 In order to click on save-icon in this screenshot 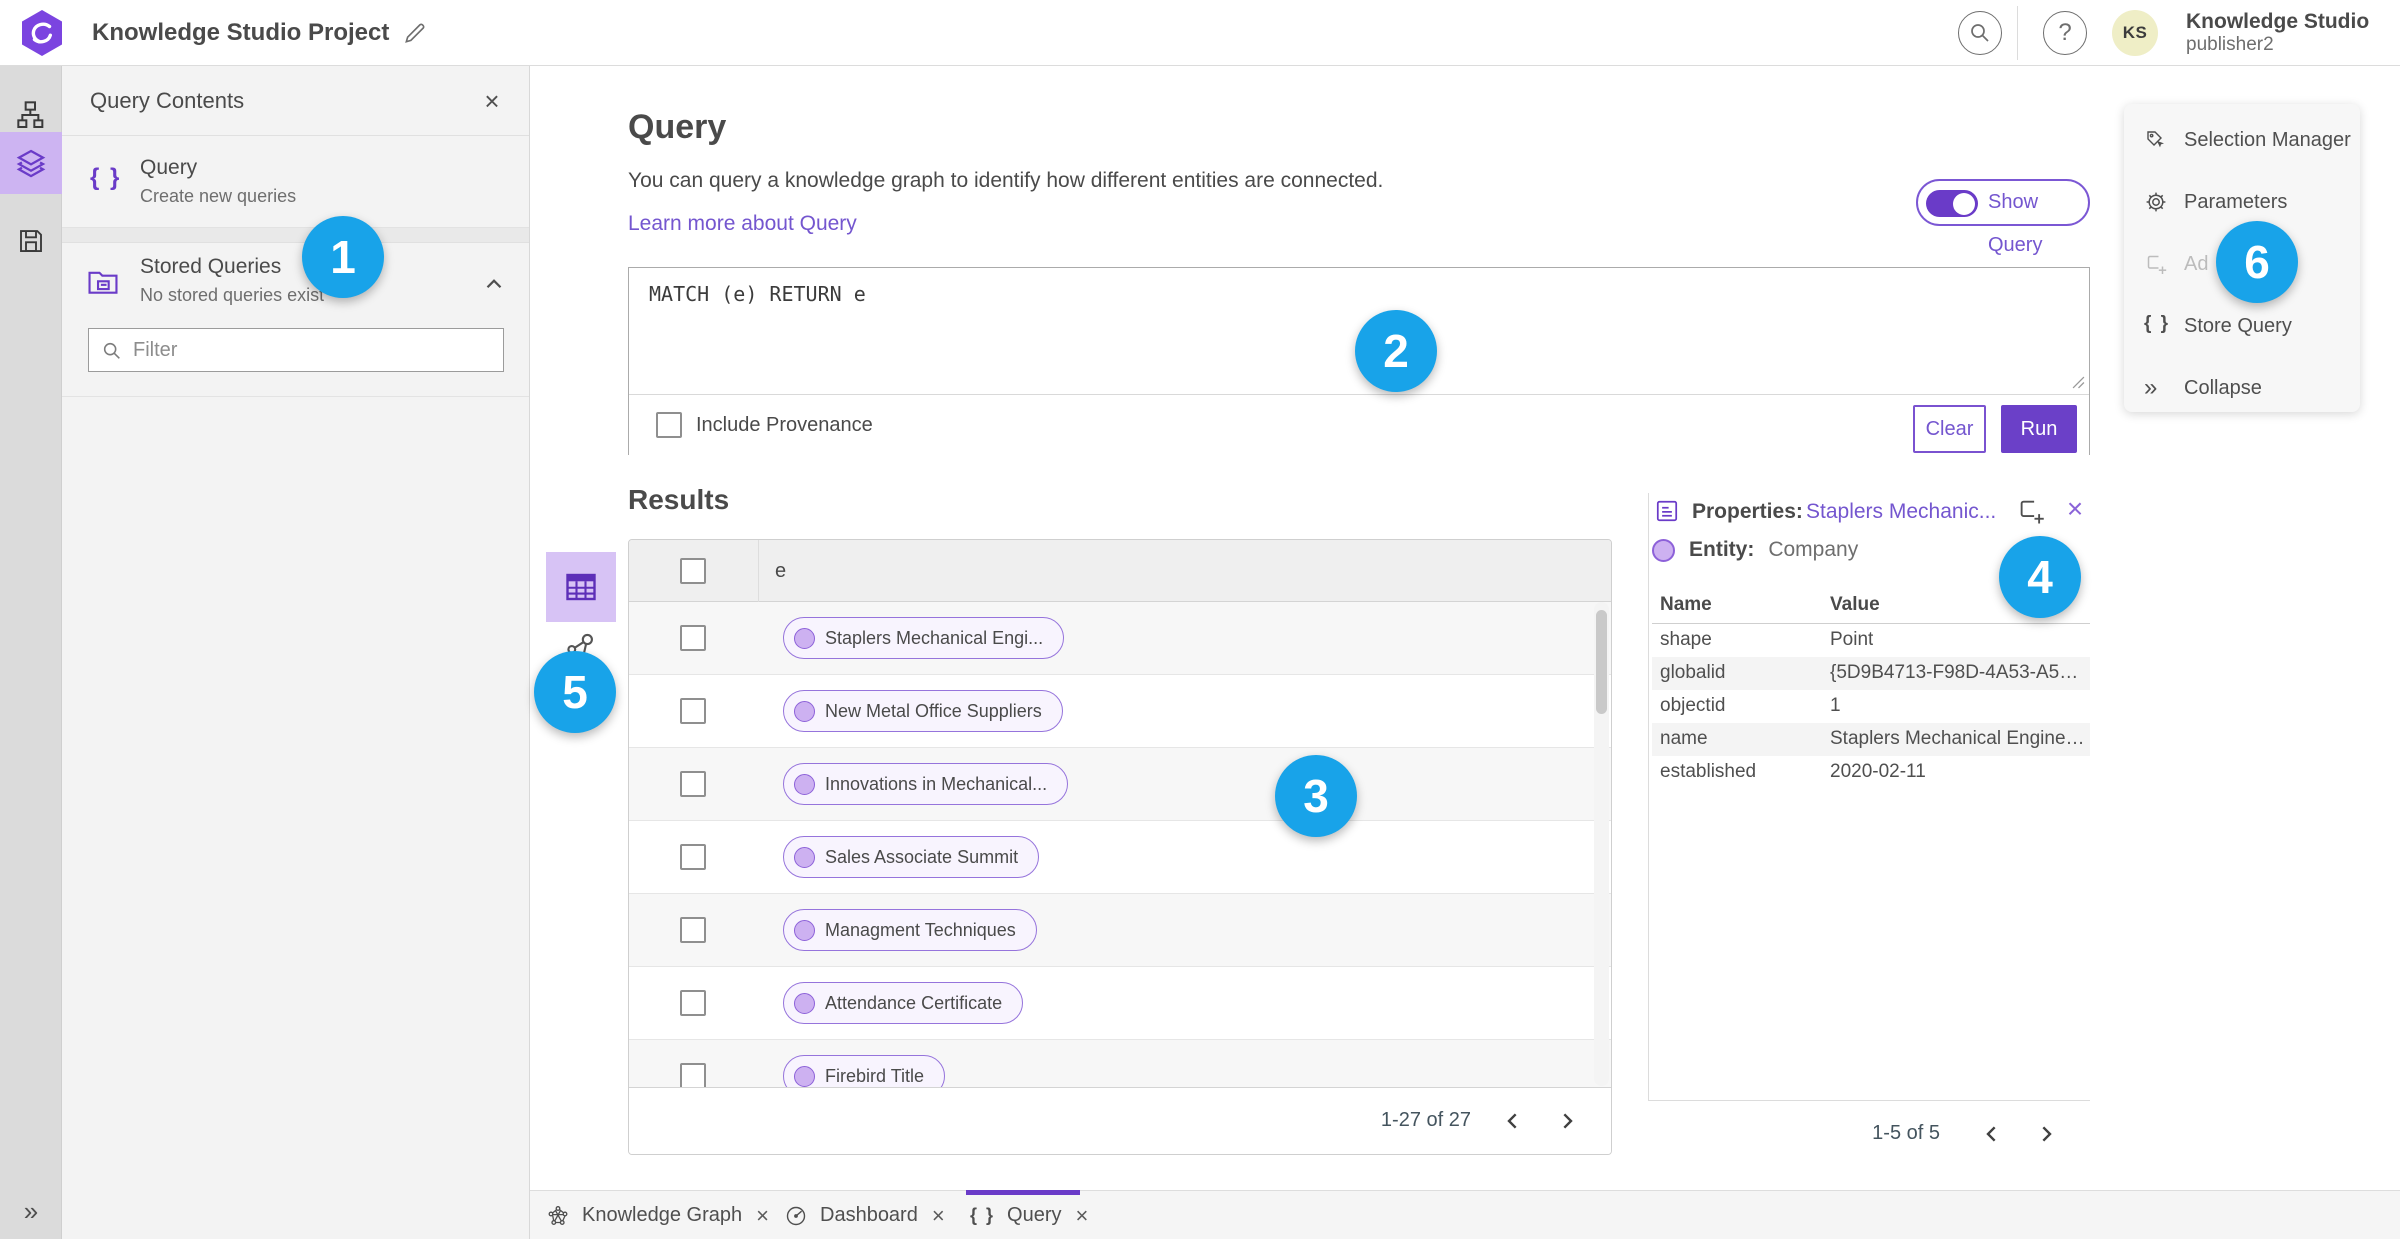, I will do `click(31, 241)`.